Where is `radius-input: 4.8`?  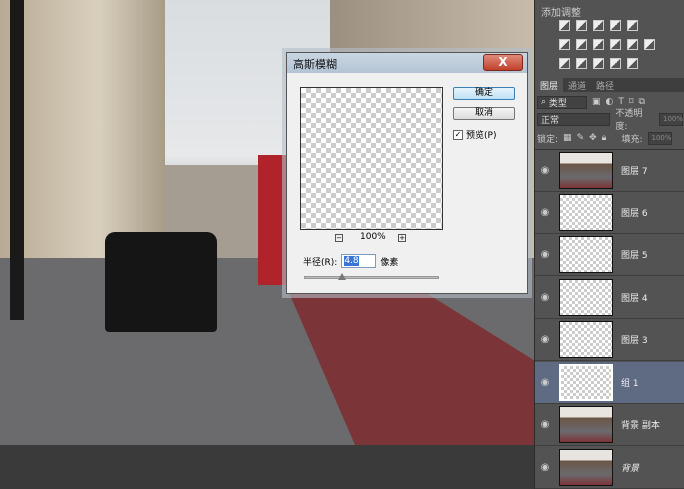 radius-input: 4.8 is located at coordinates (359, 261).